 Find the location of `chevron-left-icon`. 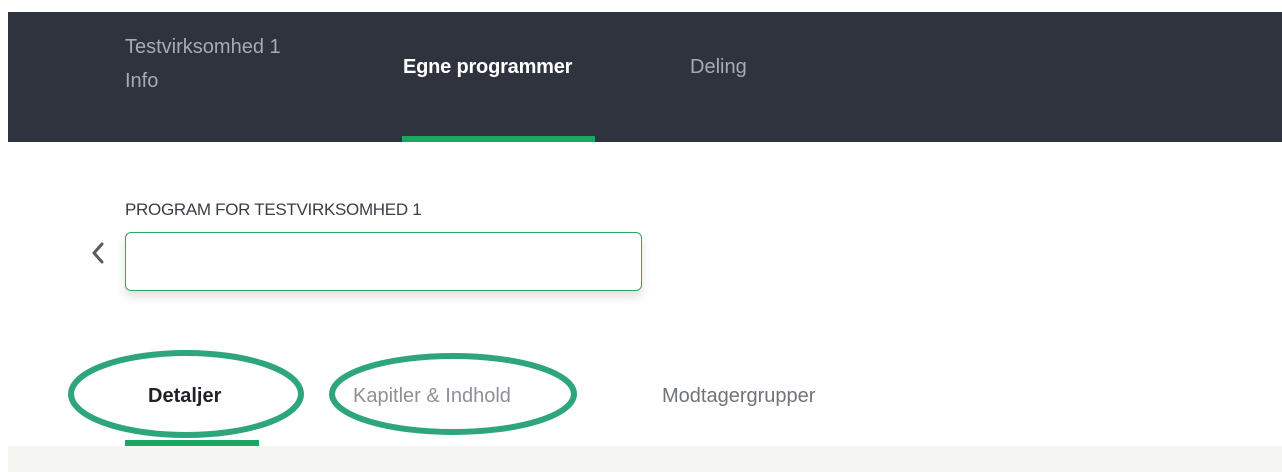

chevron-left-icon is located at coordinates (98, 253).